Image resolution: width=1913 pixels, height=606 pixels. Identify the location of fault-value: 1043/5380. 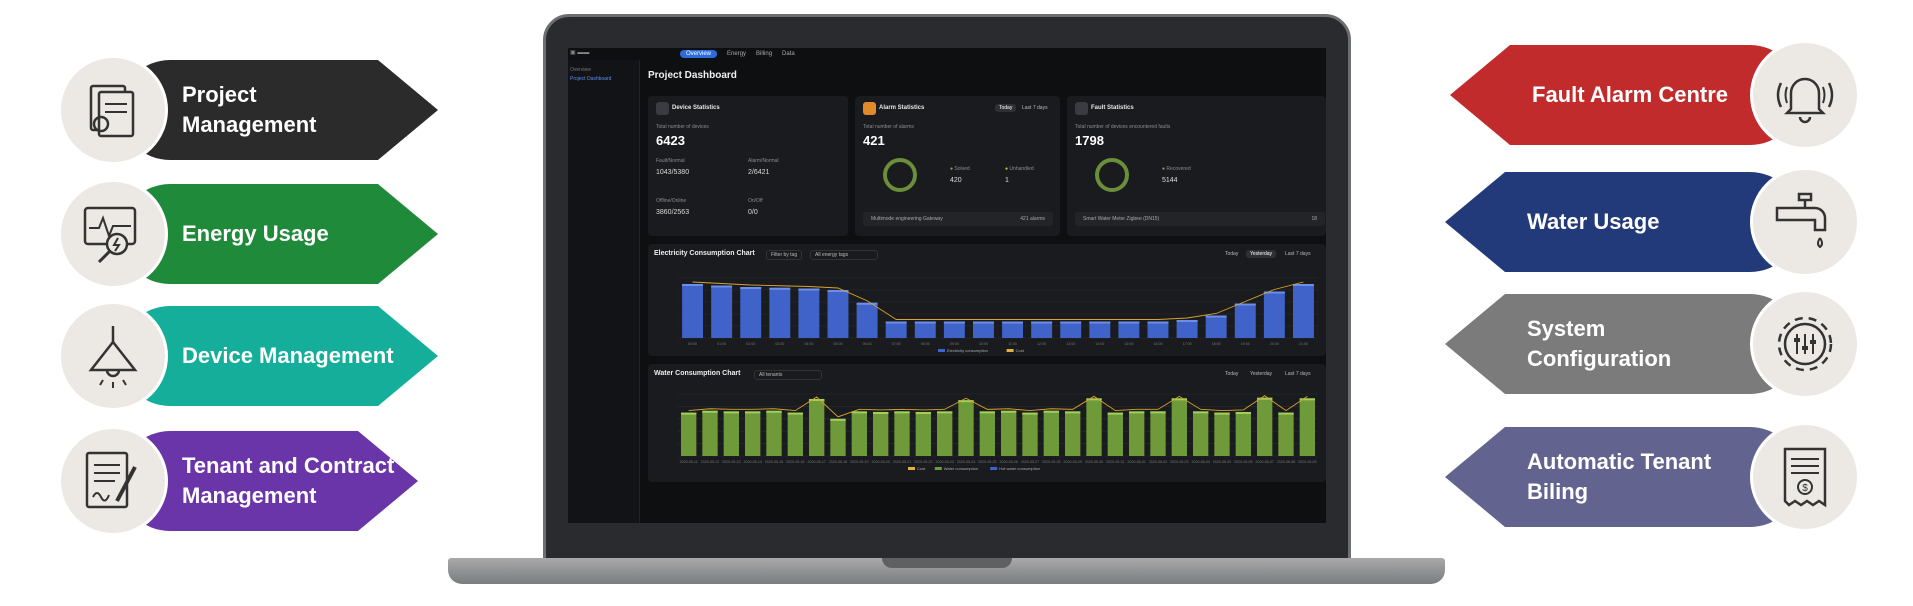
(673, 172).